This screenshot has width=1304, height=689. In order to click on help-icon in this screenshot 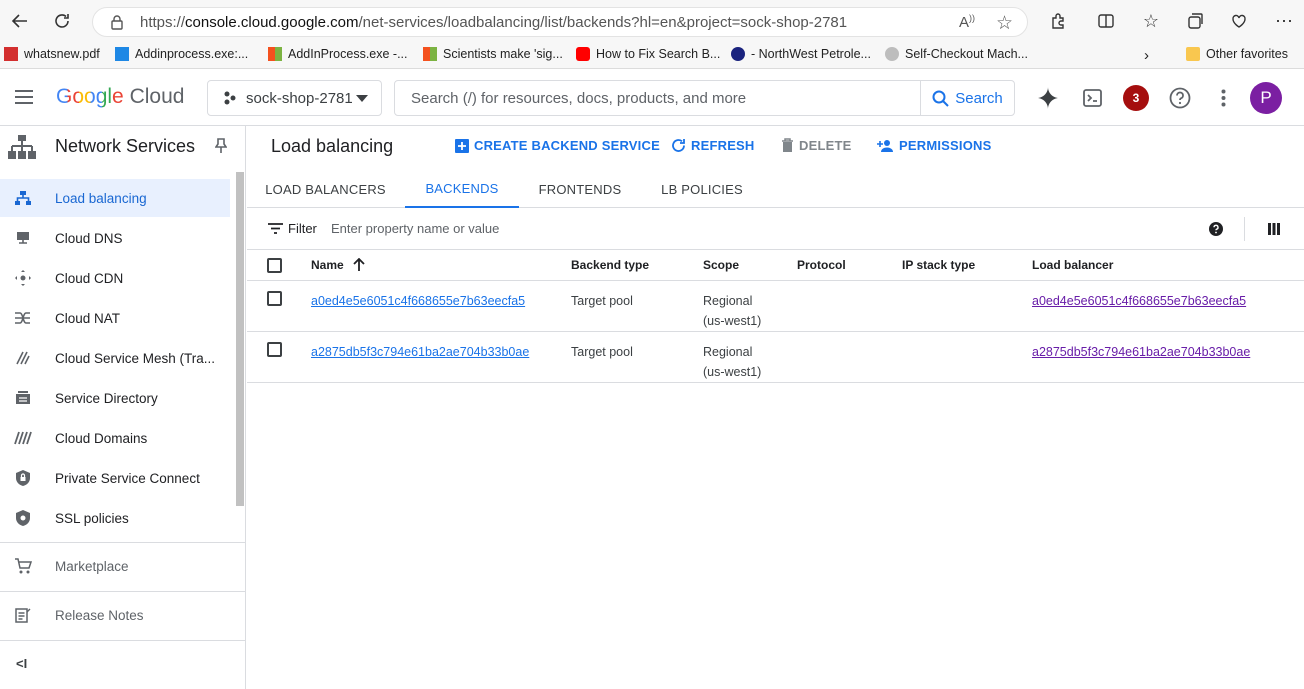, I will do `click(1180, 98)`.